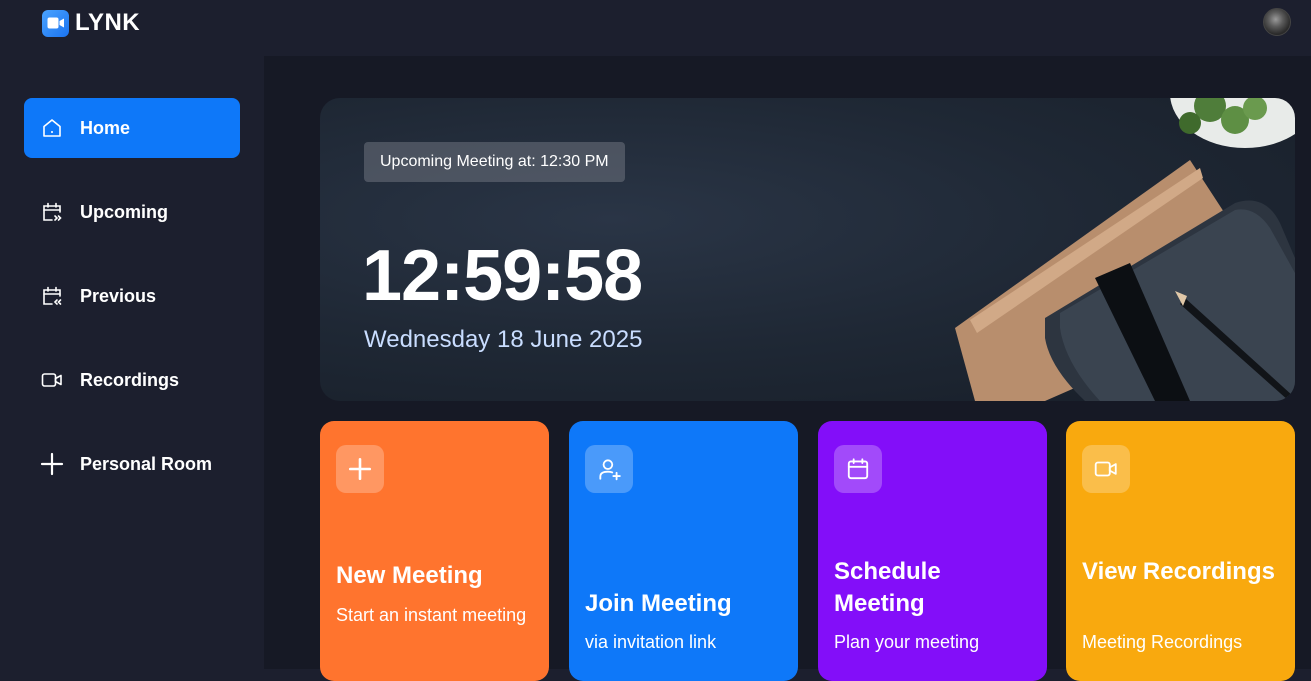 The height and width of the screenshot is (681, 1311). Describe the element at coordinates (52, 128) in the screenshot. I see `home-icon` at that location.